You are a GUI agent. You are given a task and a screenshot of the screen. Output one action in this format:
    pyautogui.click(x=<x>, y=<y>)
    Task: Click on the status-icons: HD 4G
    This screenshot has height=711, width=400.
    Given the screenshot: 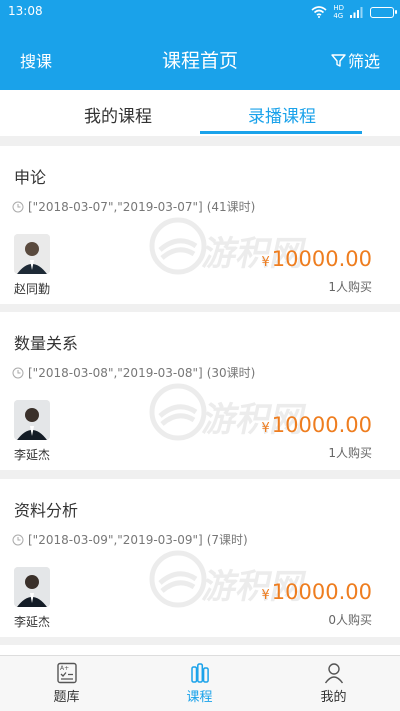 What is the action you would take?
    pyautogui.click(x=354, y=12)
    